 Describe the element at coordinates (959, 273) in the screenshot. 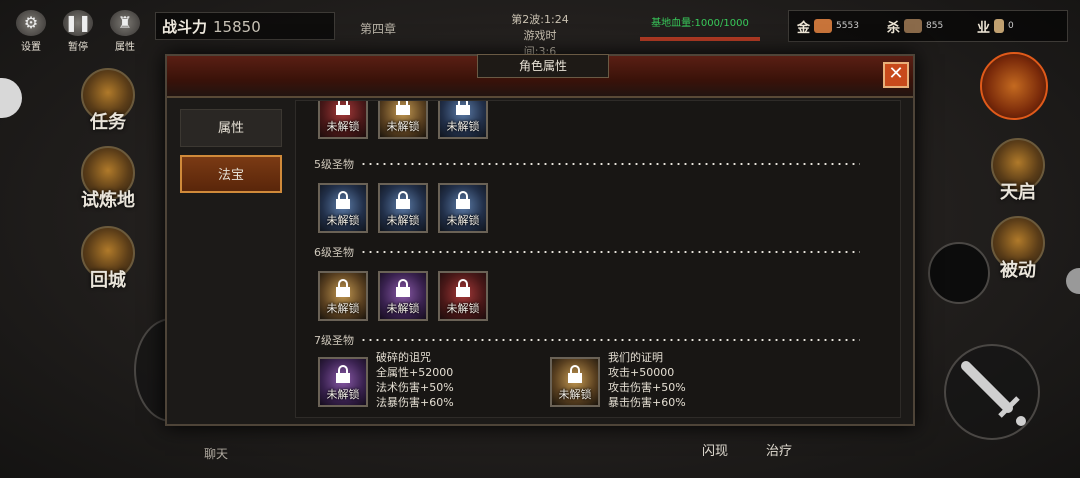

I see `skill-slot-button` at that location.